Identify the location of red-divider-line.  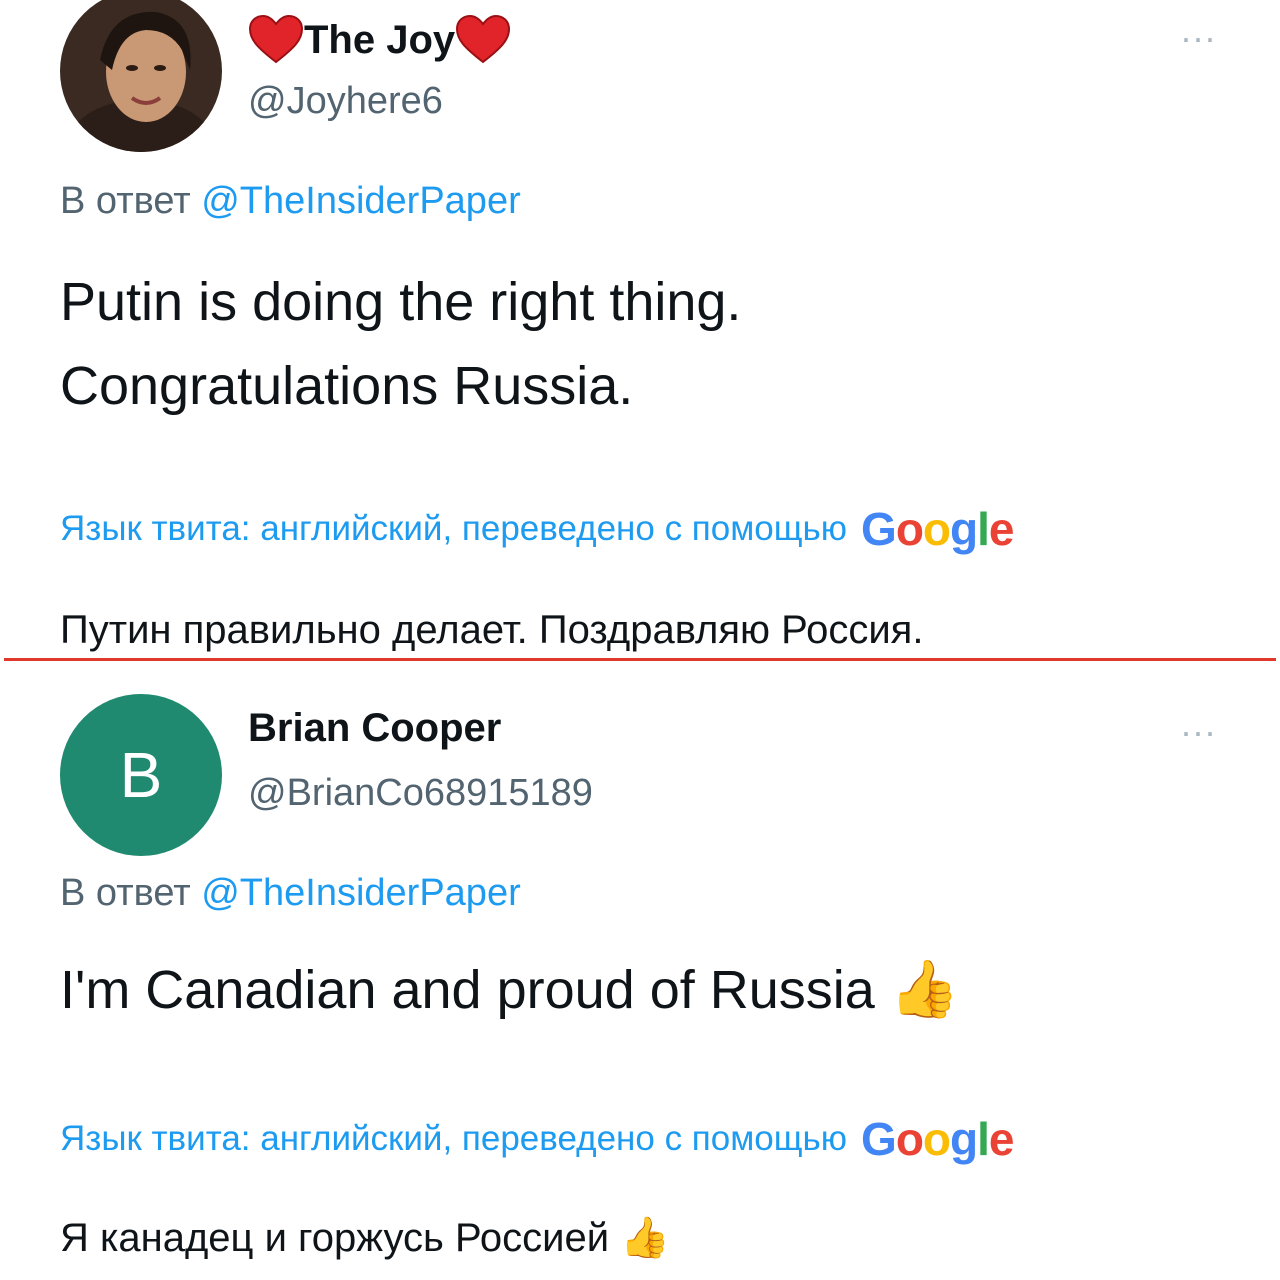
(640, 659).